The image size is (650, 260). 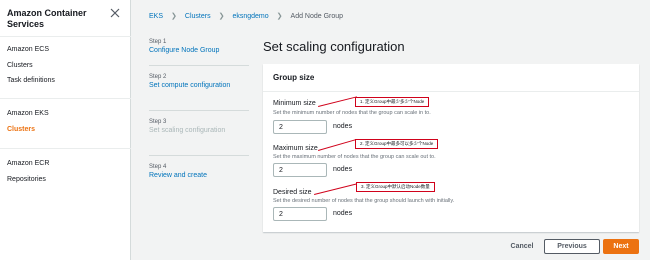 I want to click on wizard-step-1: Step 1 Configure Node Group, so click(x=199, y=46).